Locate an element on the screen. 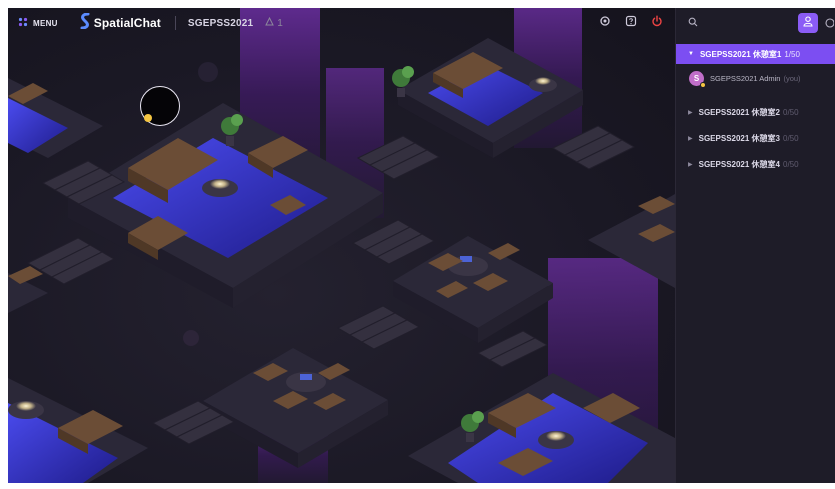  room-item-4: ▶ SGEPSS2021 休憩室4 0/50 is located at coordinates (755, 164).